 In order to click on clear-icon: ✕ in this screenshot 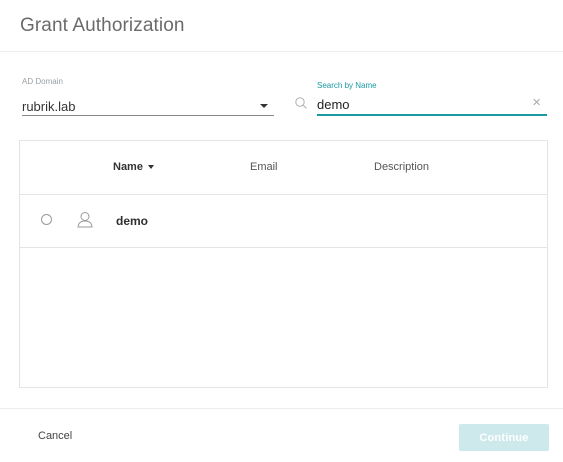, I will do `click(536, 103)`.